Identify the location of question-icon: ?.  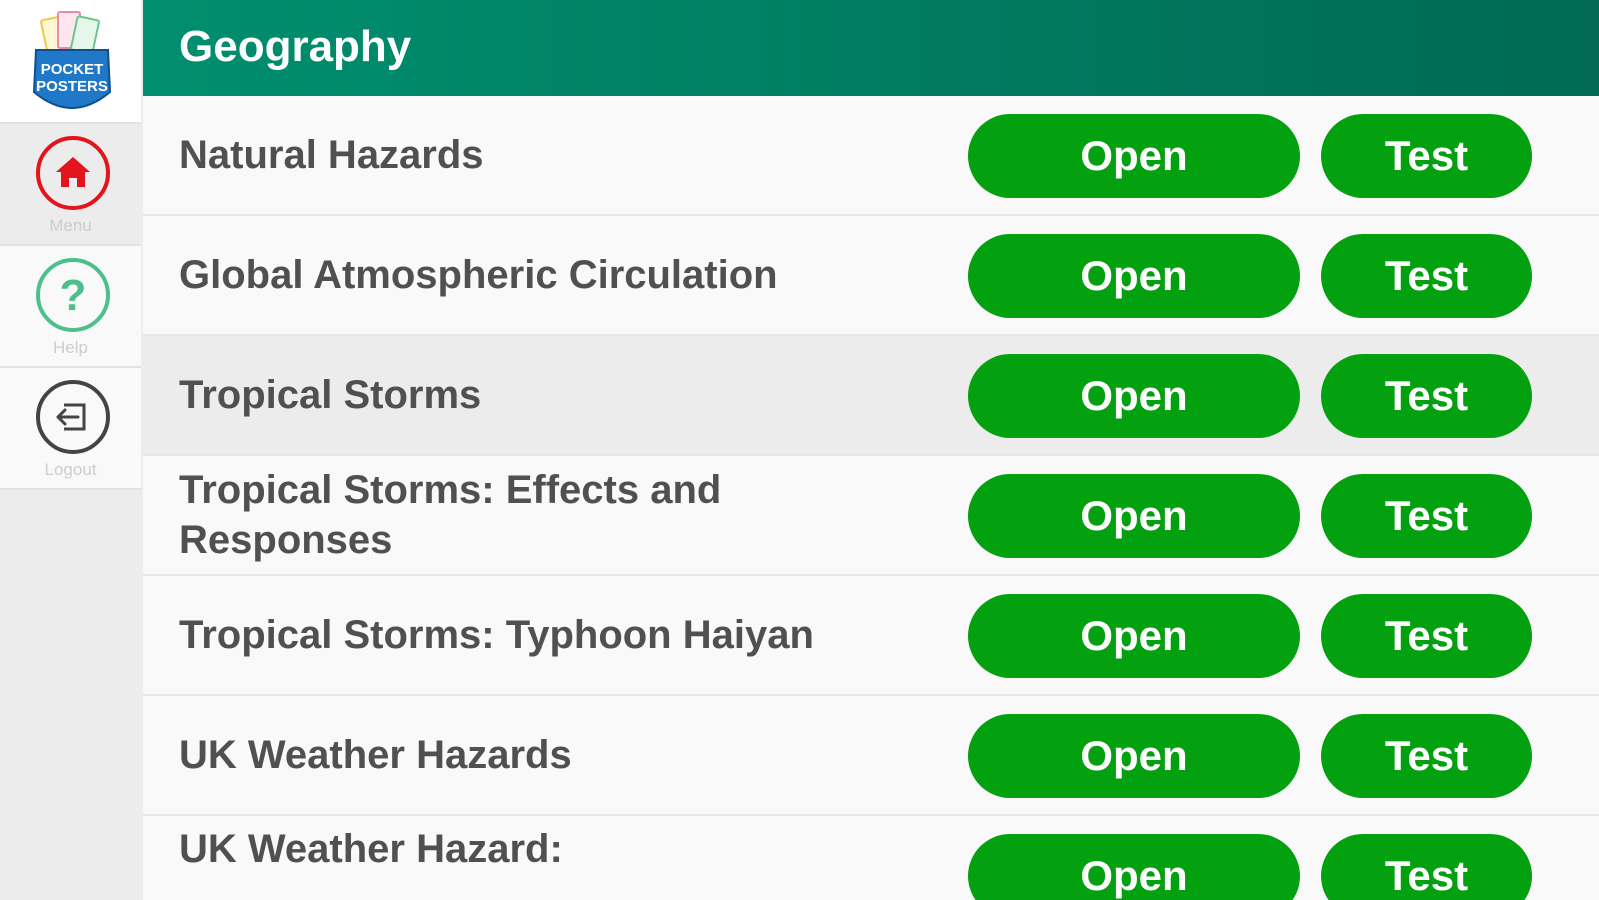
(73, 295).